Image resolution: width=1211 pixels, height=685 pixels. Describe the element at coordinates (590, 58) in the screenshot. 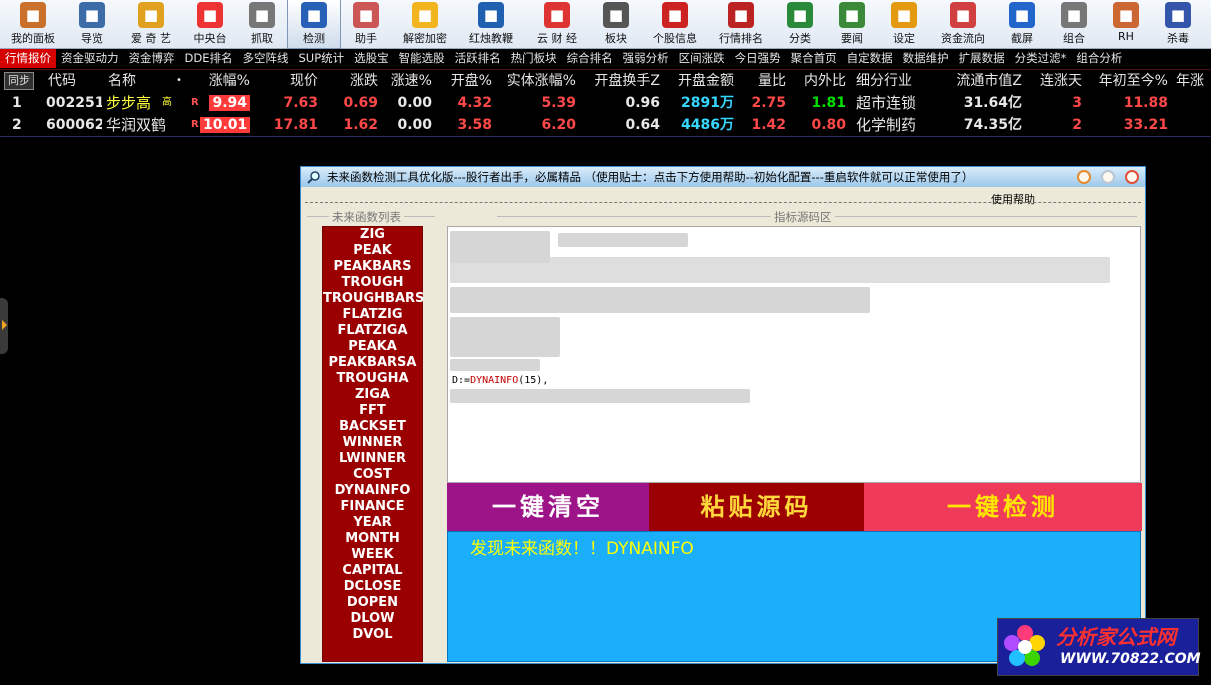

I see `tab-10: 综合排名` at that location.